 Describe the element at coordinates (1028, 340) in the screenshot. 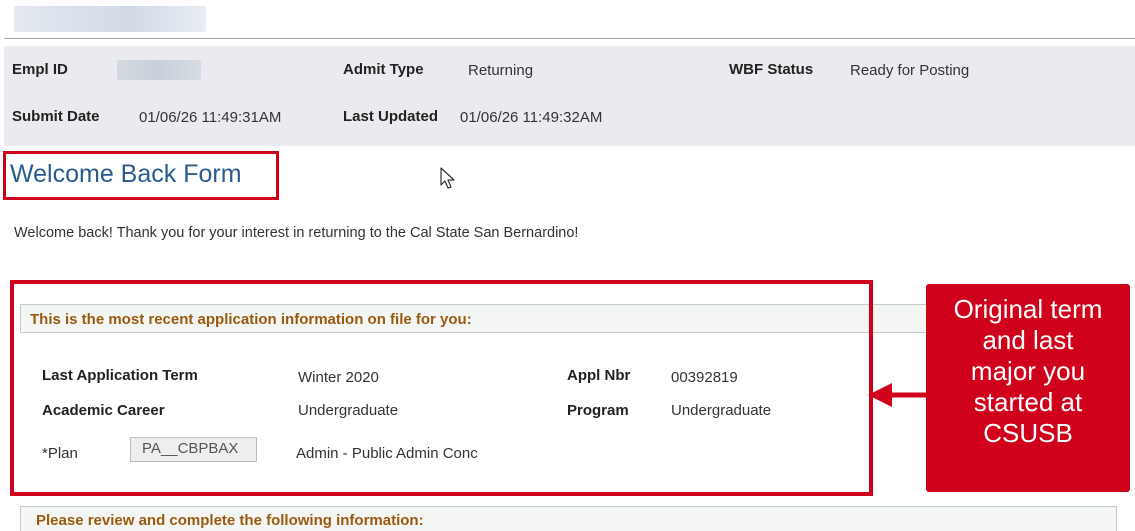

I see `callout-line: and last` at that location.